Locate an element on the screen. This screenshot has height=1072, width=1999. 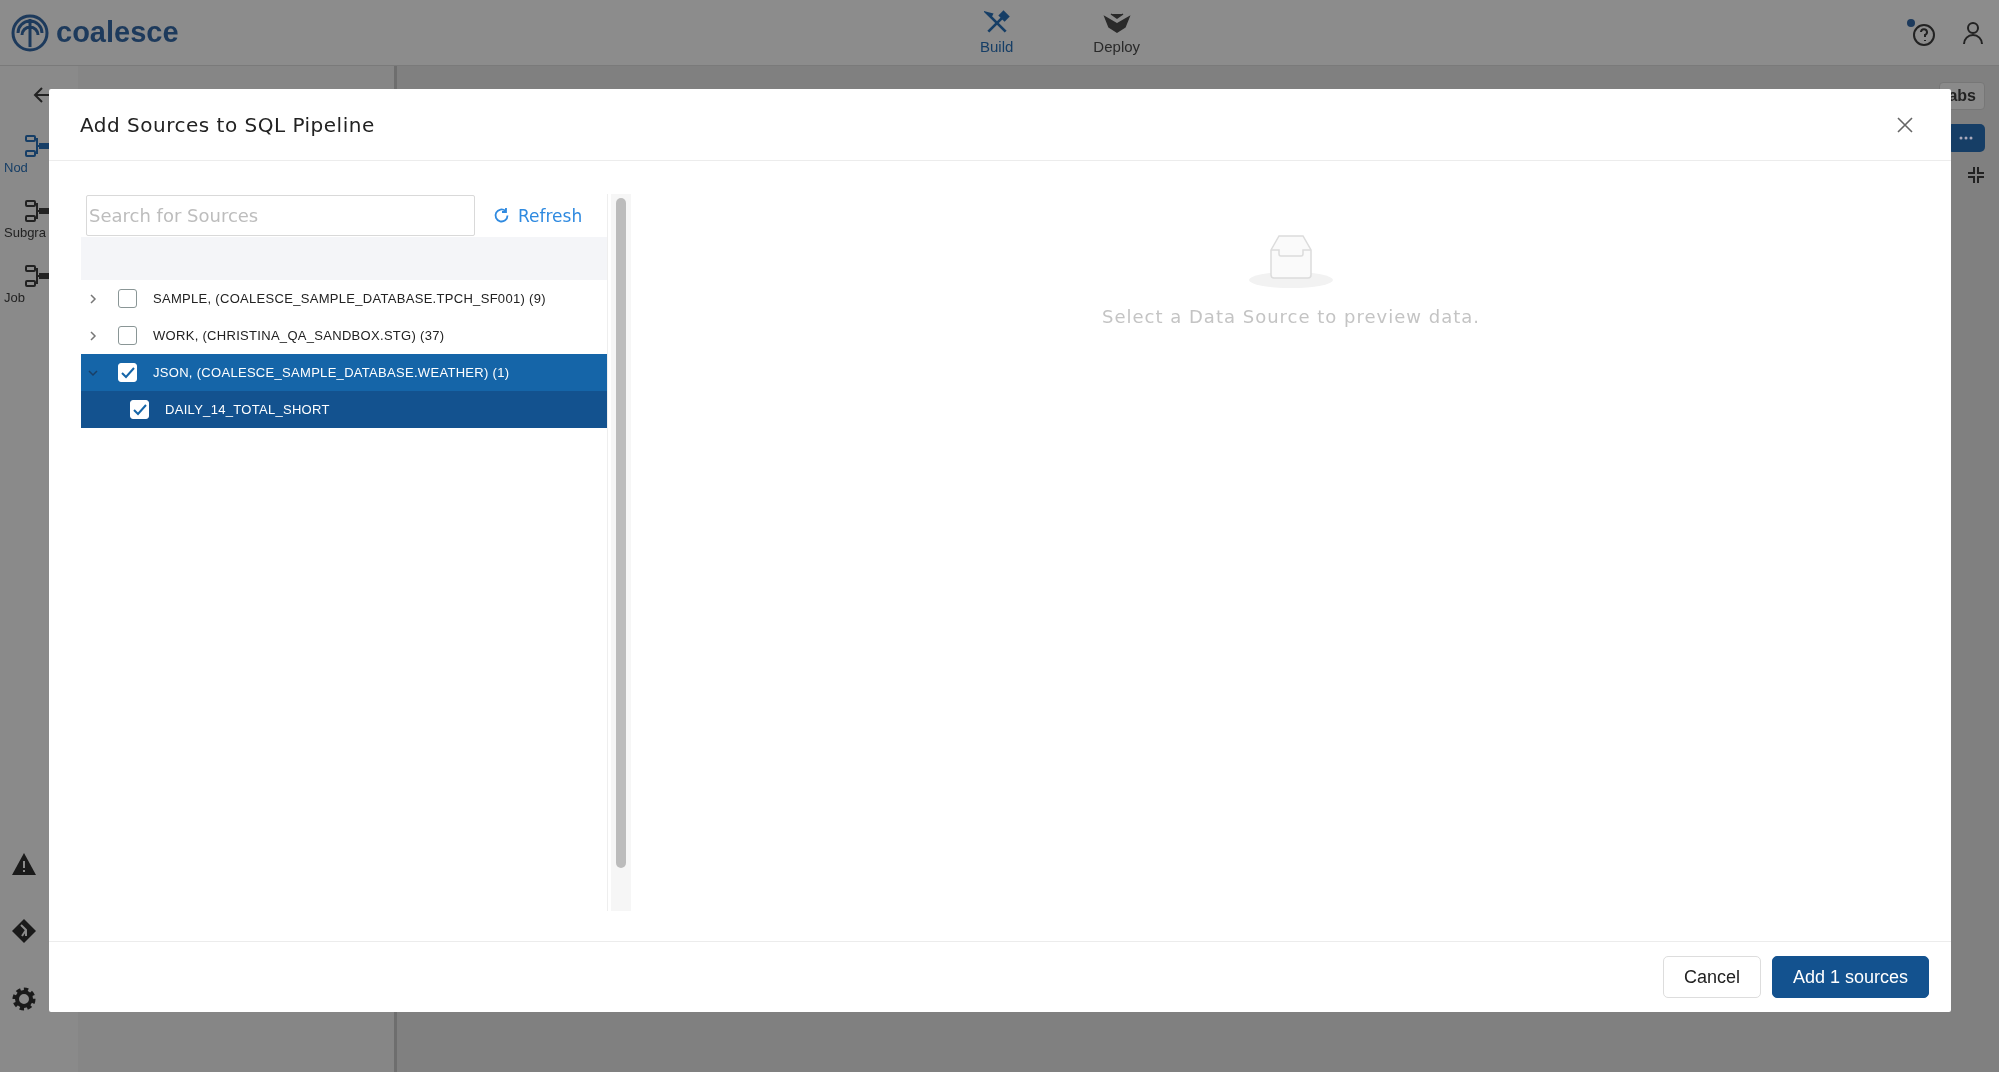
refresh-button: Refresh is located at coordinates (538, 215).